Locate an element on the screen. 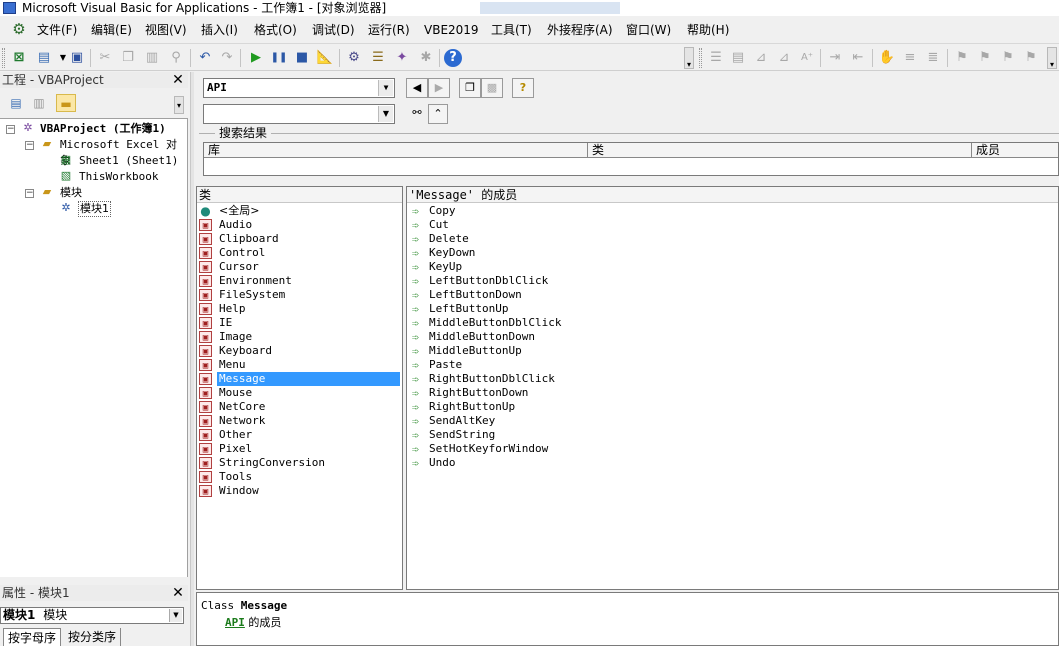  find-icon: ⚲ is located at coordinates (176, 58).